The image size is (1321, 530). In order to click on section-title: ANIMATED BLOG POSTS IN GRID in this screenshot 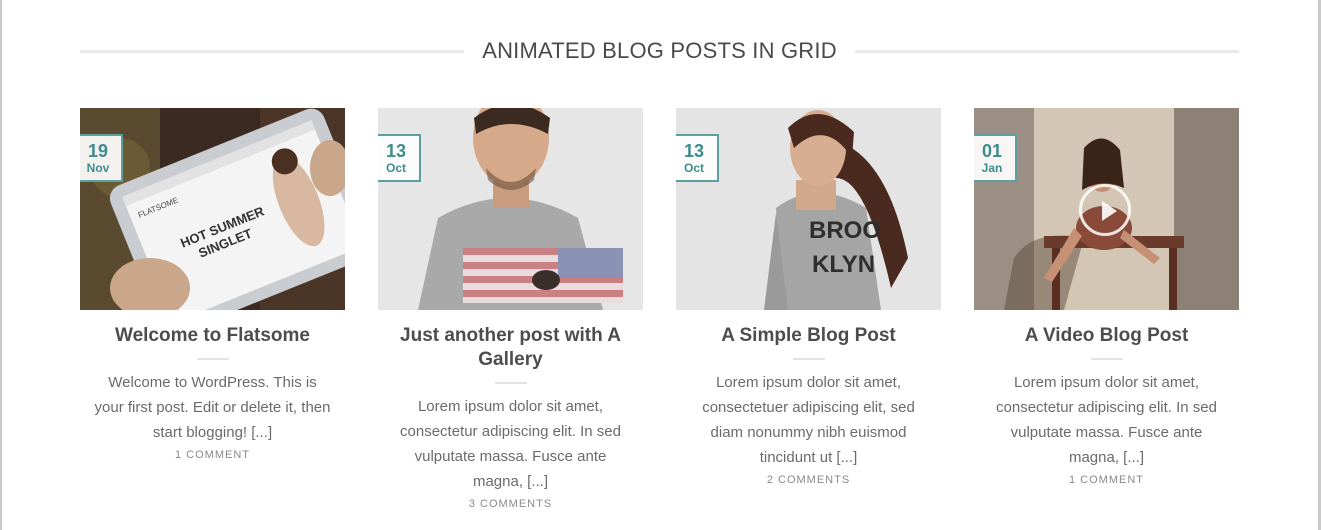, I will do `click(659, 50)`.